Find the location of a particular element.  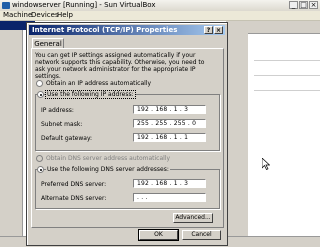

dialog-title: Internet Protocol (TCP/IP) Properties is located at coordinates (105, 30).